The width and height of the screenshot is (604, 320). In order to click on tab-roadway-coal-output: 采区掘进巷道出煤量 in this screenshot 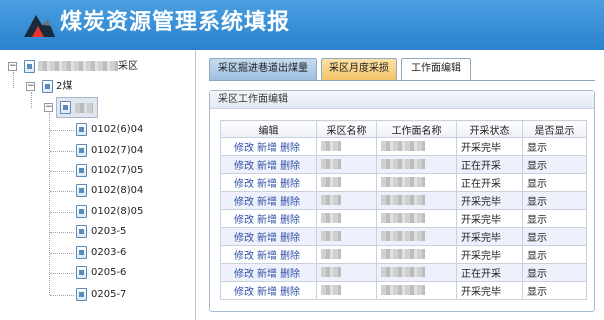, I will do `click(263, 69)`.